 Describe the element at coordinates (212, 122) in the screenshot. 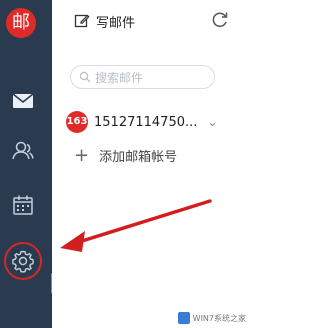

I see `chevron-down-icon: ⌄` at that location.